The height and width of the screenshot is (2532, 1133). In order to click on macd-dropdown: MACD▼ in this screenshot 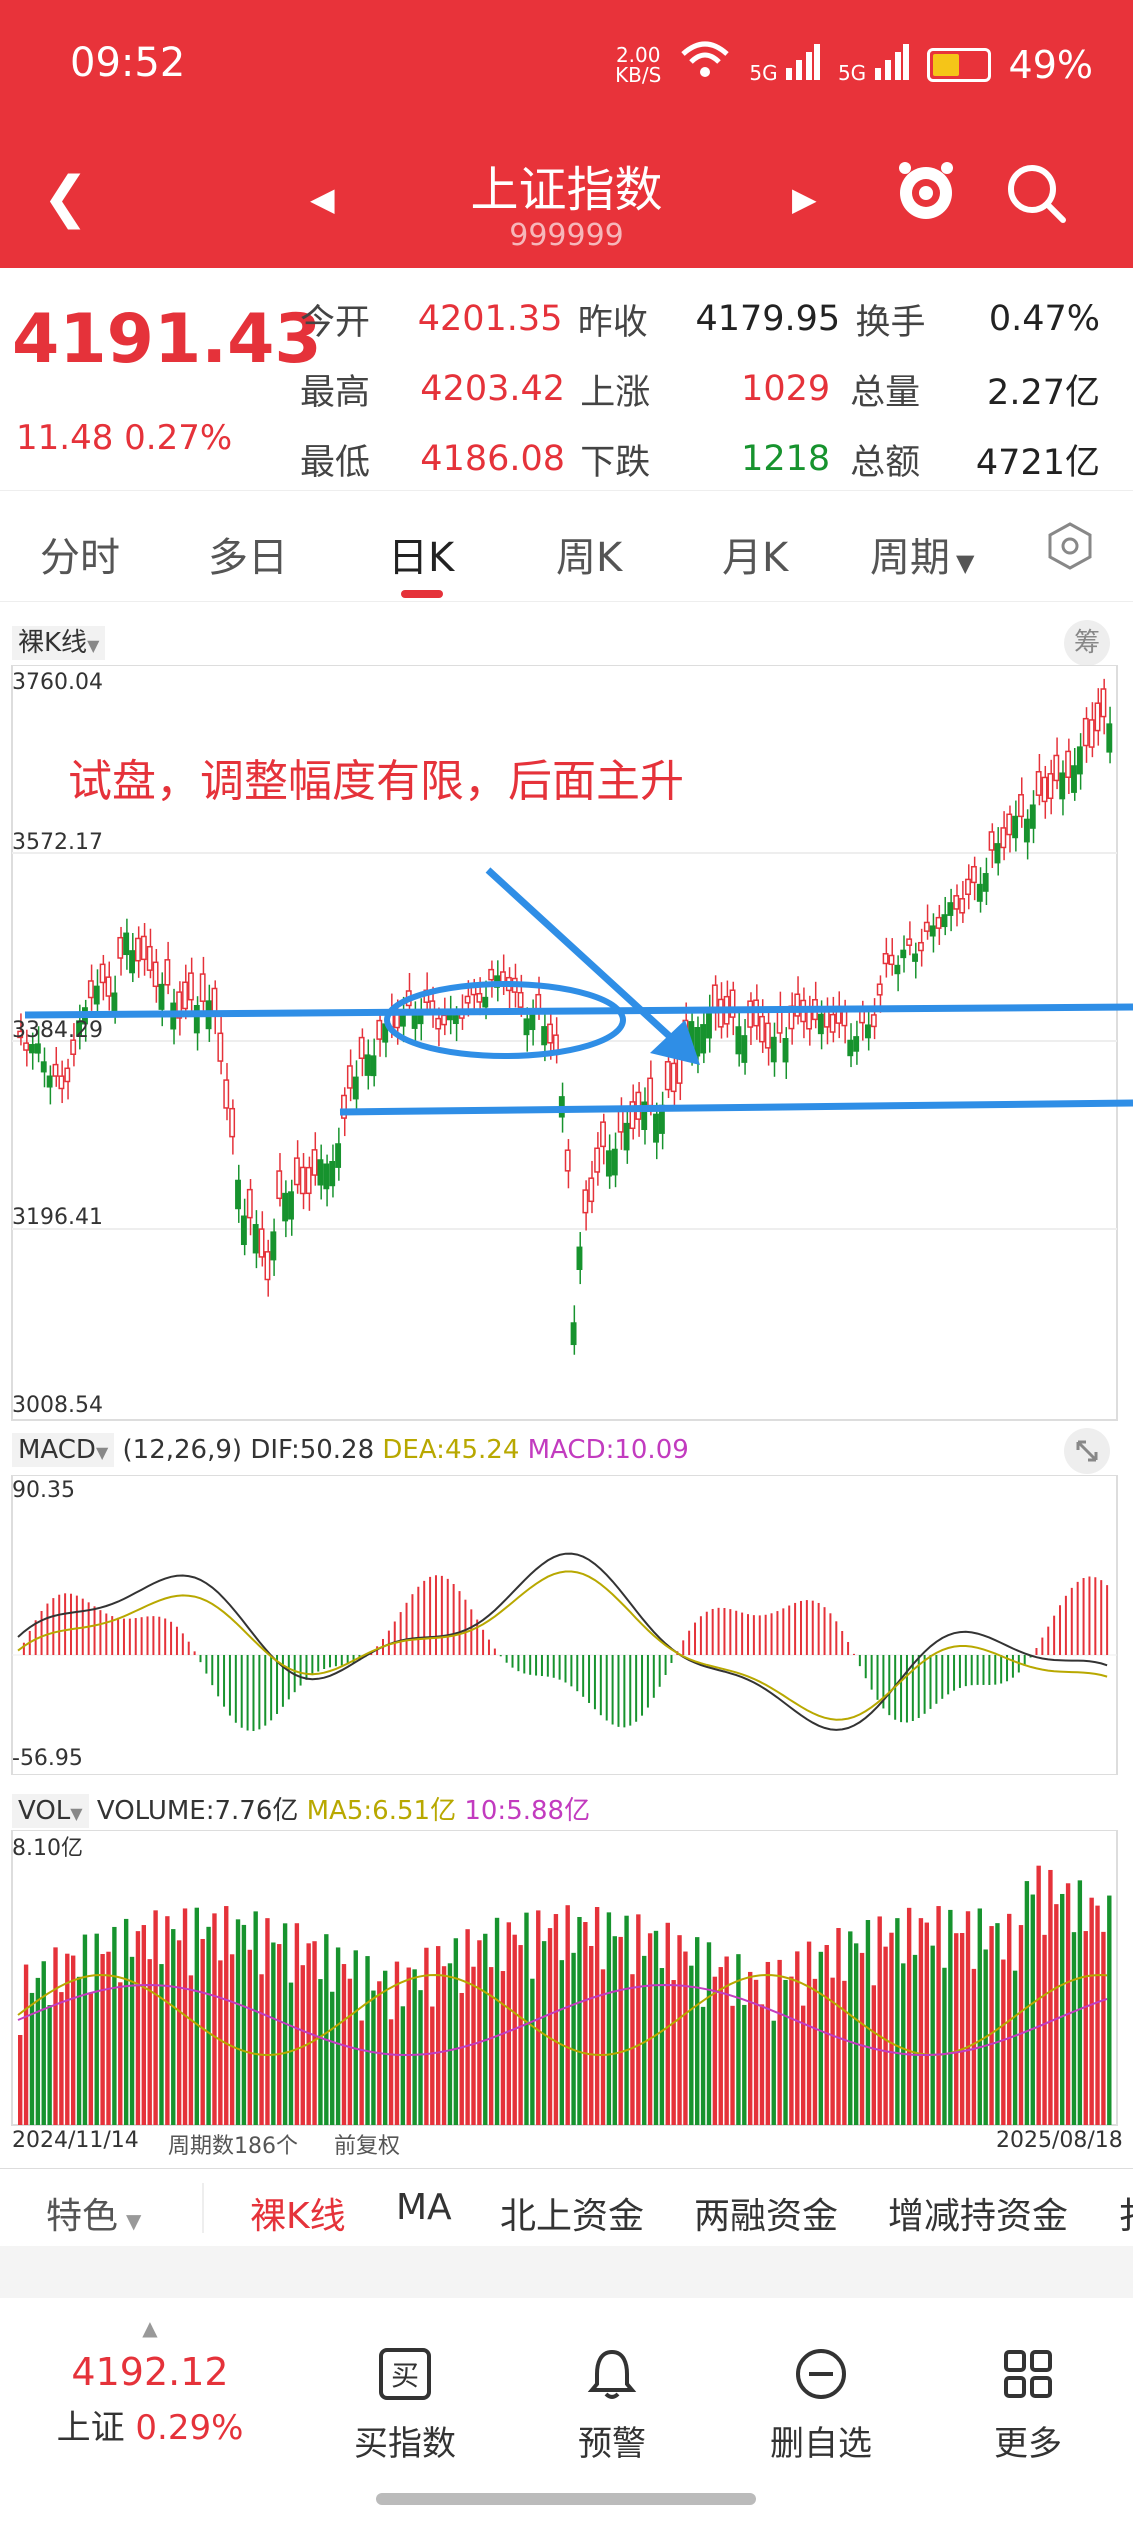, I will do `click(63, 1450)`.